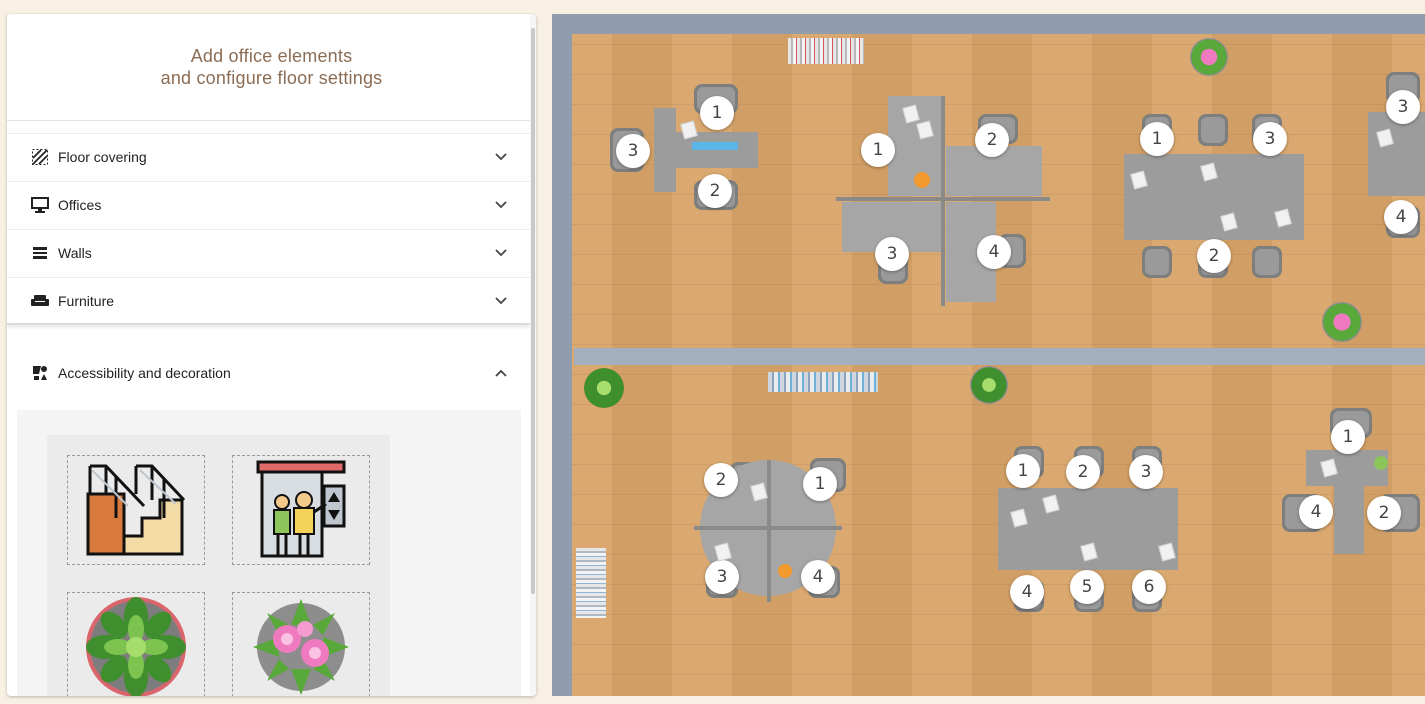 This screenshot has width=1425, height=704. Describe the element at coordinates (268, 252) in the screenshot. I see `accordion-walls: Walls` at that location.